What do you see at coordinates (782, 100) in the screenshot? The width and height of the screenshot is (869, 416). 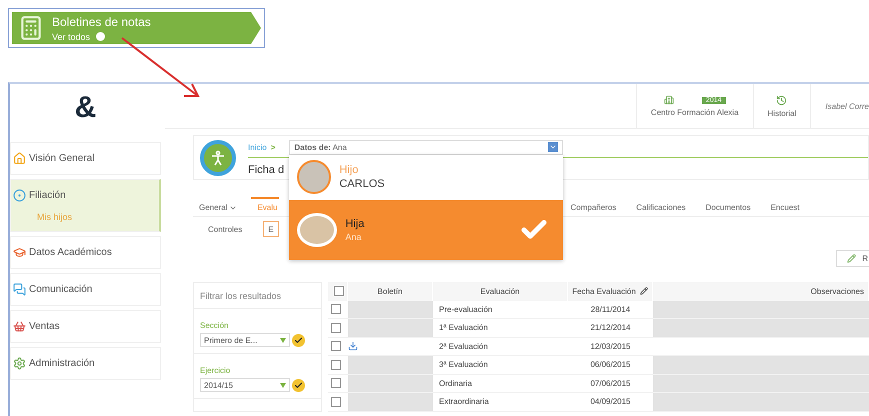 I see `history-icon` at bounding box center [782, 100].